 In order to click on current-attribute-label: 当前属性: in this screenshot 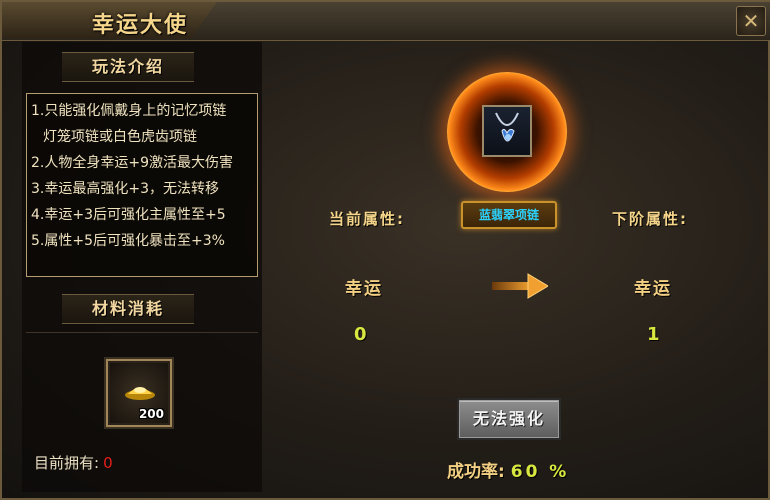, I will do `click(367, 219)`.